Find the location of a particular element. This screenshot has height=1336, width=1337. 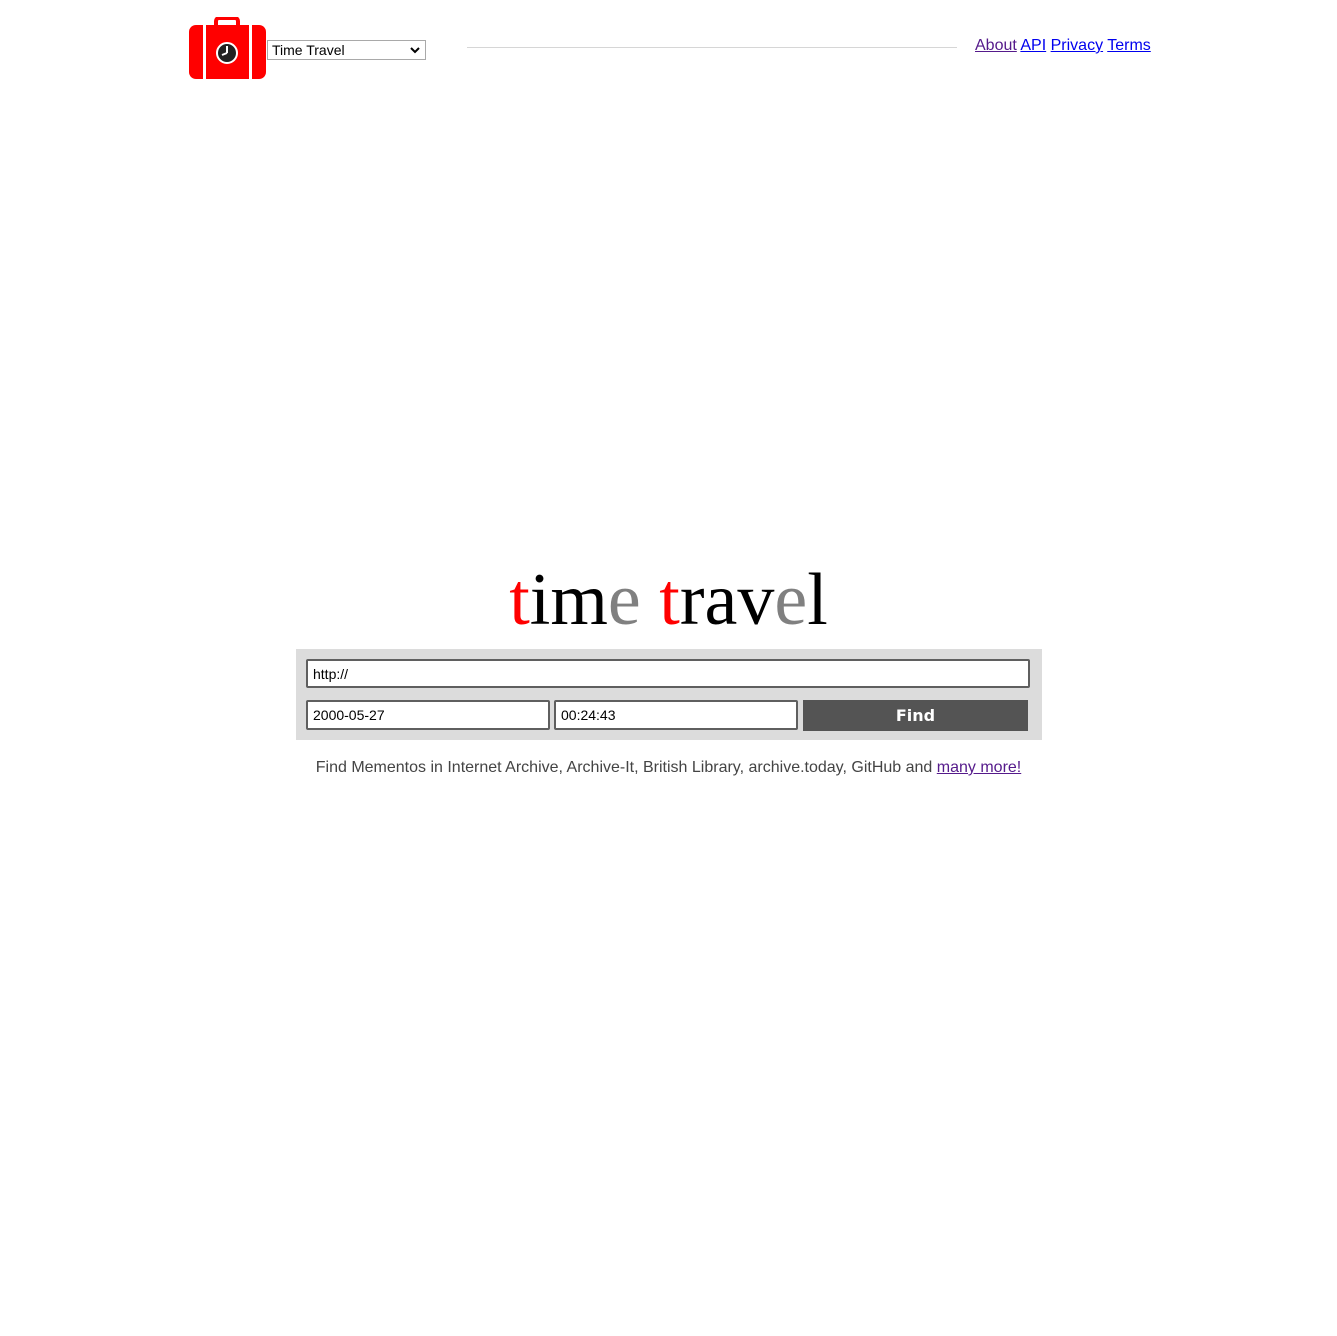

page-title: time travel is located at coordinates (668, 600).